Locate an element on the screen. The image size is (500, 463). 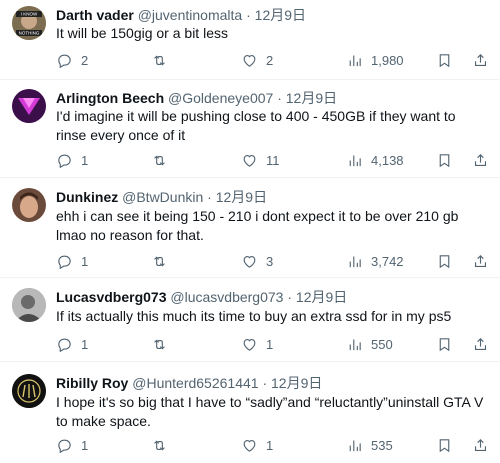
user-handle: @Hunterd65261441 is located at coordinates (195, 383).